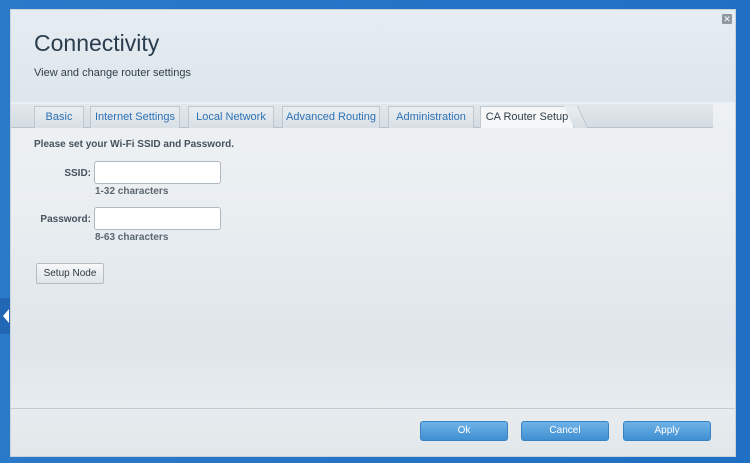  What do you see at coordinates (431, 117) in the screenshot?
I see `tab-administration: Administration` at bounding box center [431, 117].